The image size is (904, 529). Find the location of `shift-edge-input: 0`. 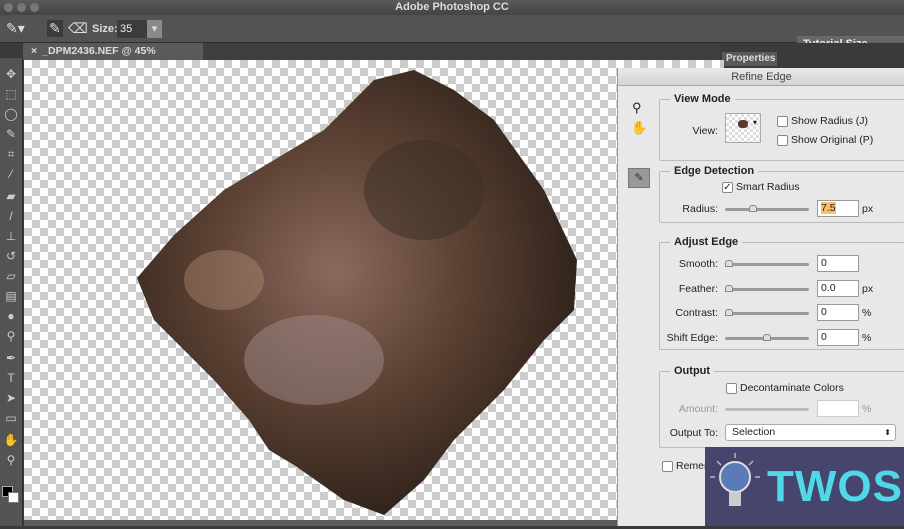

shift-edge-input: 0 is located at coordinates (838, 337).